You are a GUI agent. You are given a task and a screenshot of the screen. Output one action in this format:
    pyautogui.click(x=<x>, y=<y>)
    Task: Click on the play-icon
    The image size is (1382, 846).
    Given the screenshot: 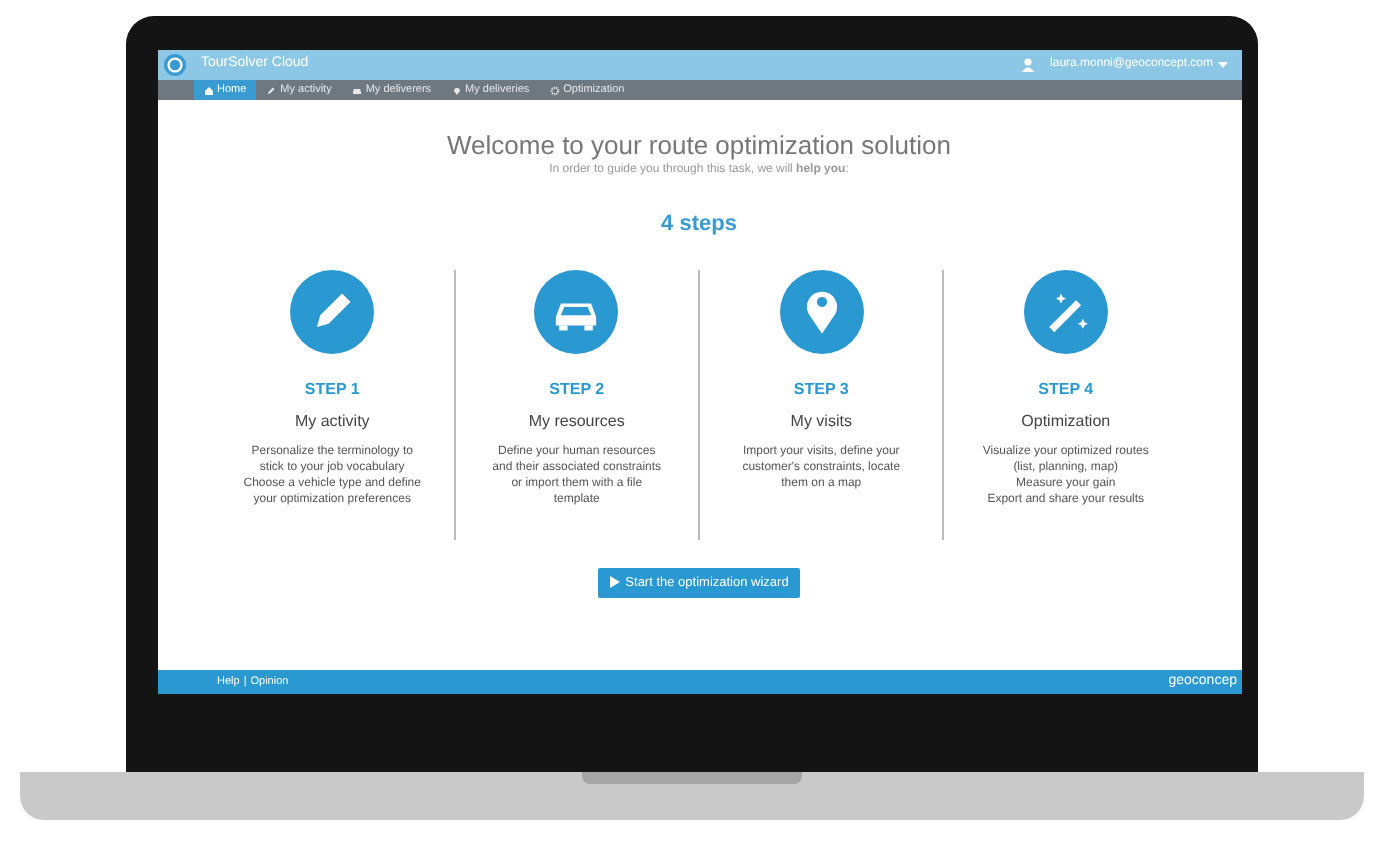 What is the action you would take?
    pyautogui.click(x=614, y=582)
    